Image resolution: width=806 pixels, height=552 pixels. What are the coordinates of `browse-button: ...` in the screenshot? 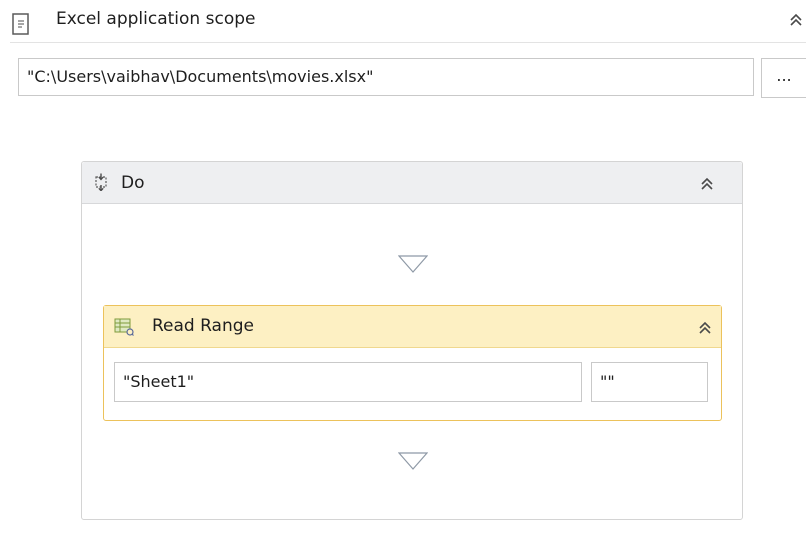 It's located at (783, 78).